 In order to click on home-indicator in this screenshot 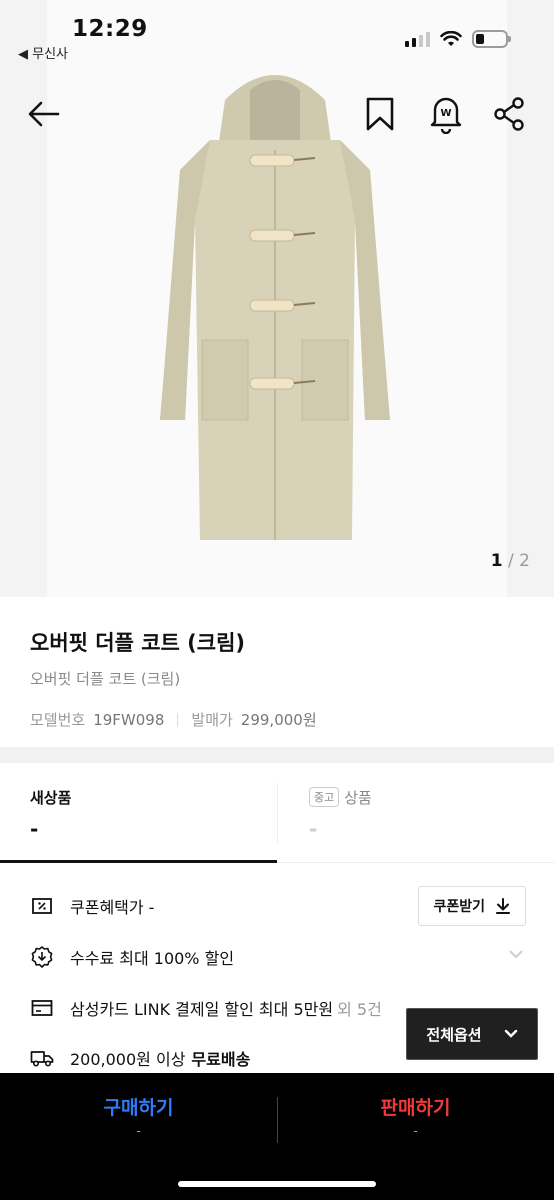, I will do `click(277, 1184)`.